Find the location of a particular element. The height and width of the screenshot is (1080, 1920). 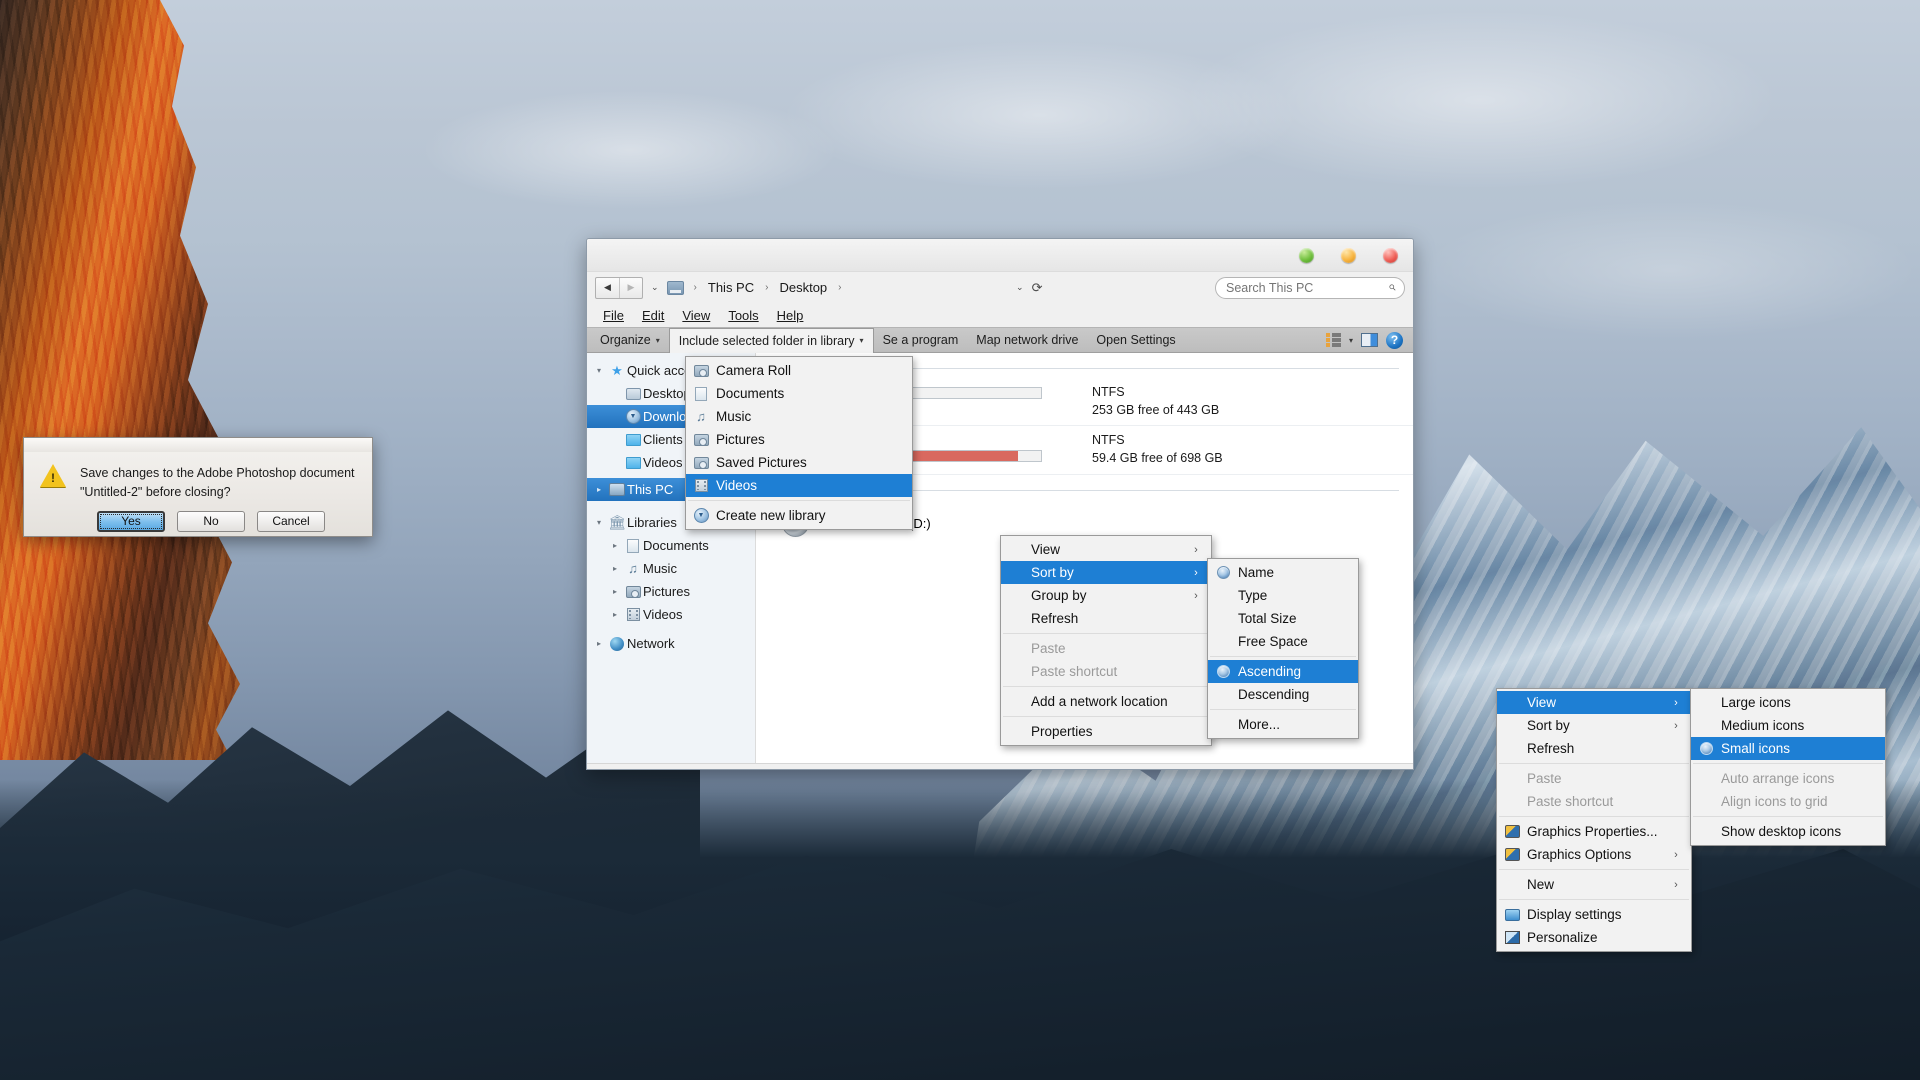

library-menu-item-camera-roll: Camera Roll is located at coordinates (799, 370).